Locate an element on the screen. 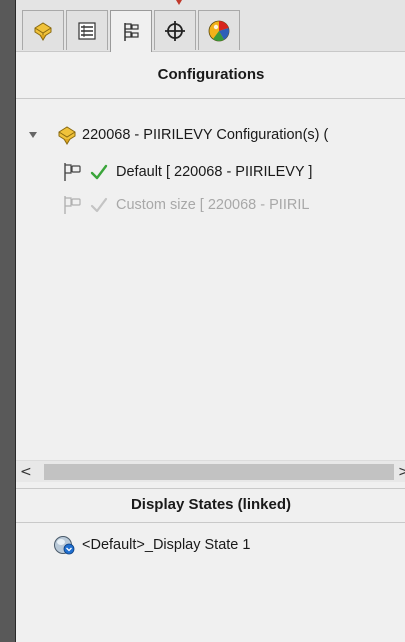 This screenshot has height=642, width=405. horizontal-scrollbar: < > is located at coordinates (210, 471).